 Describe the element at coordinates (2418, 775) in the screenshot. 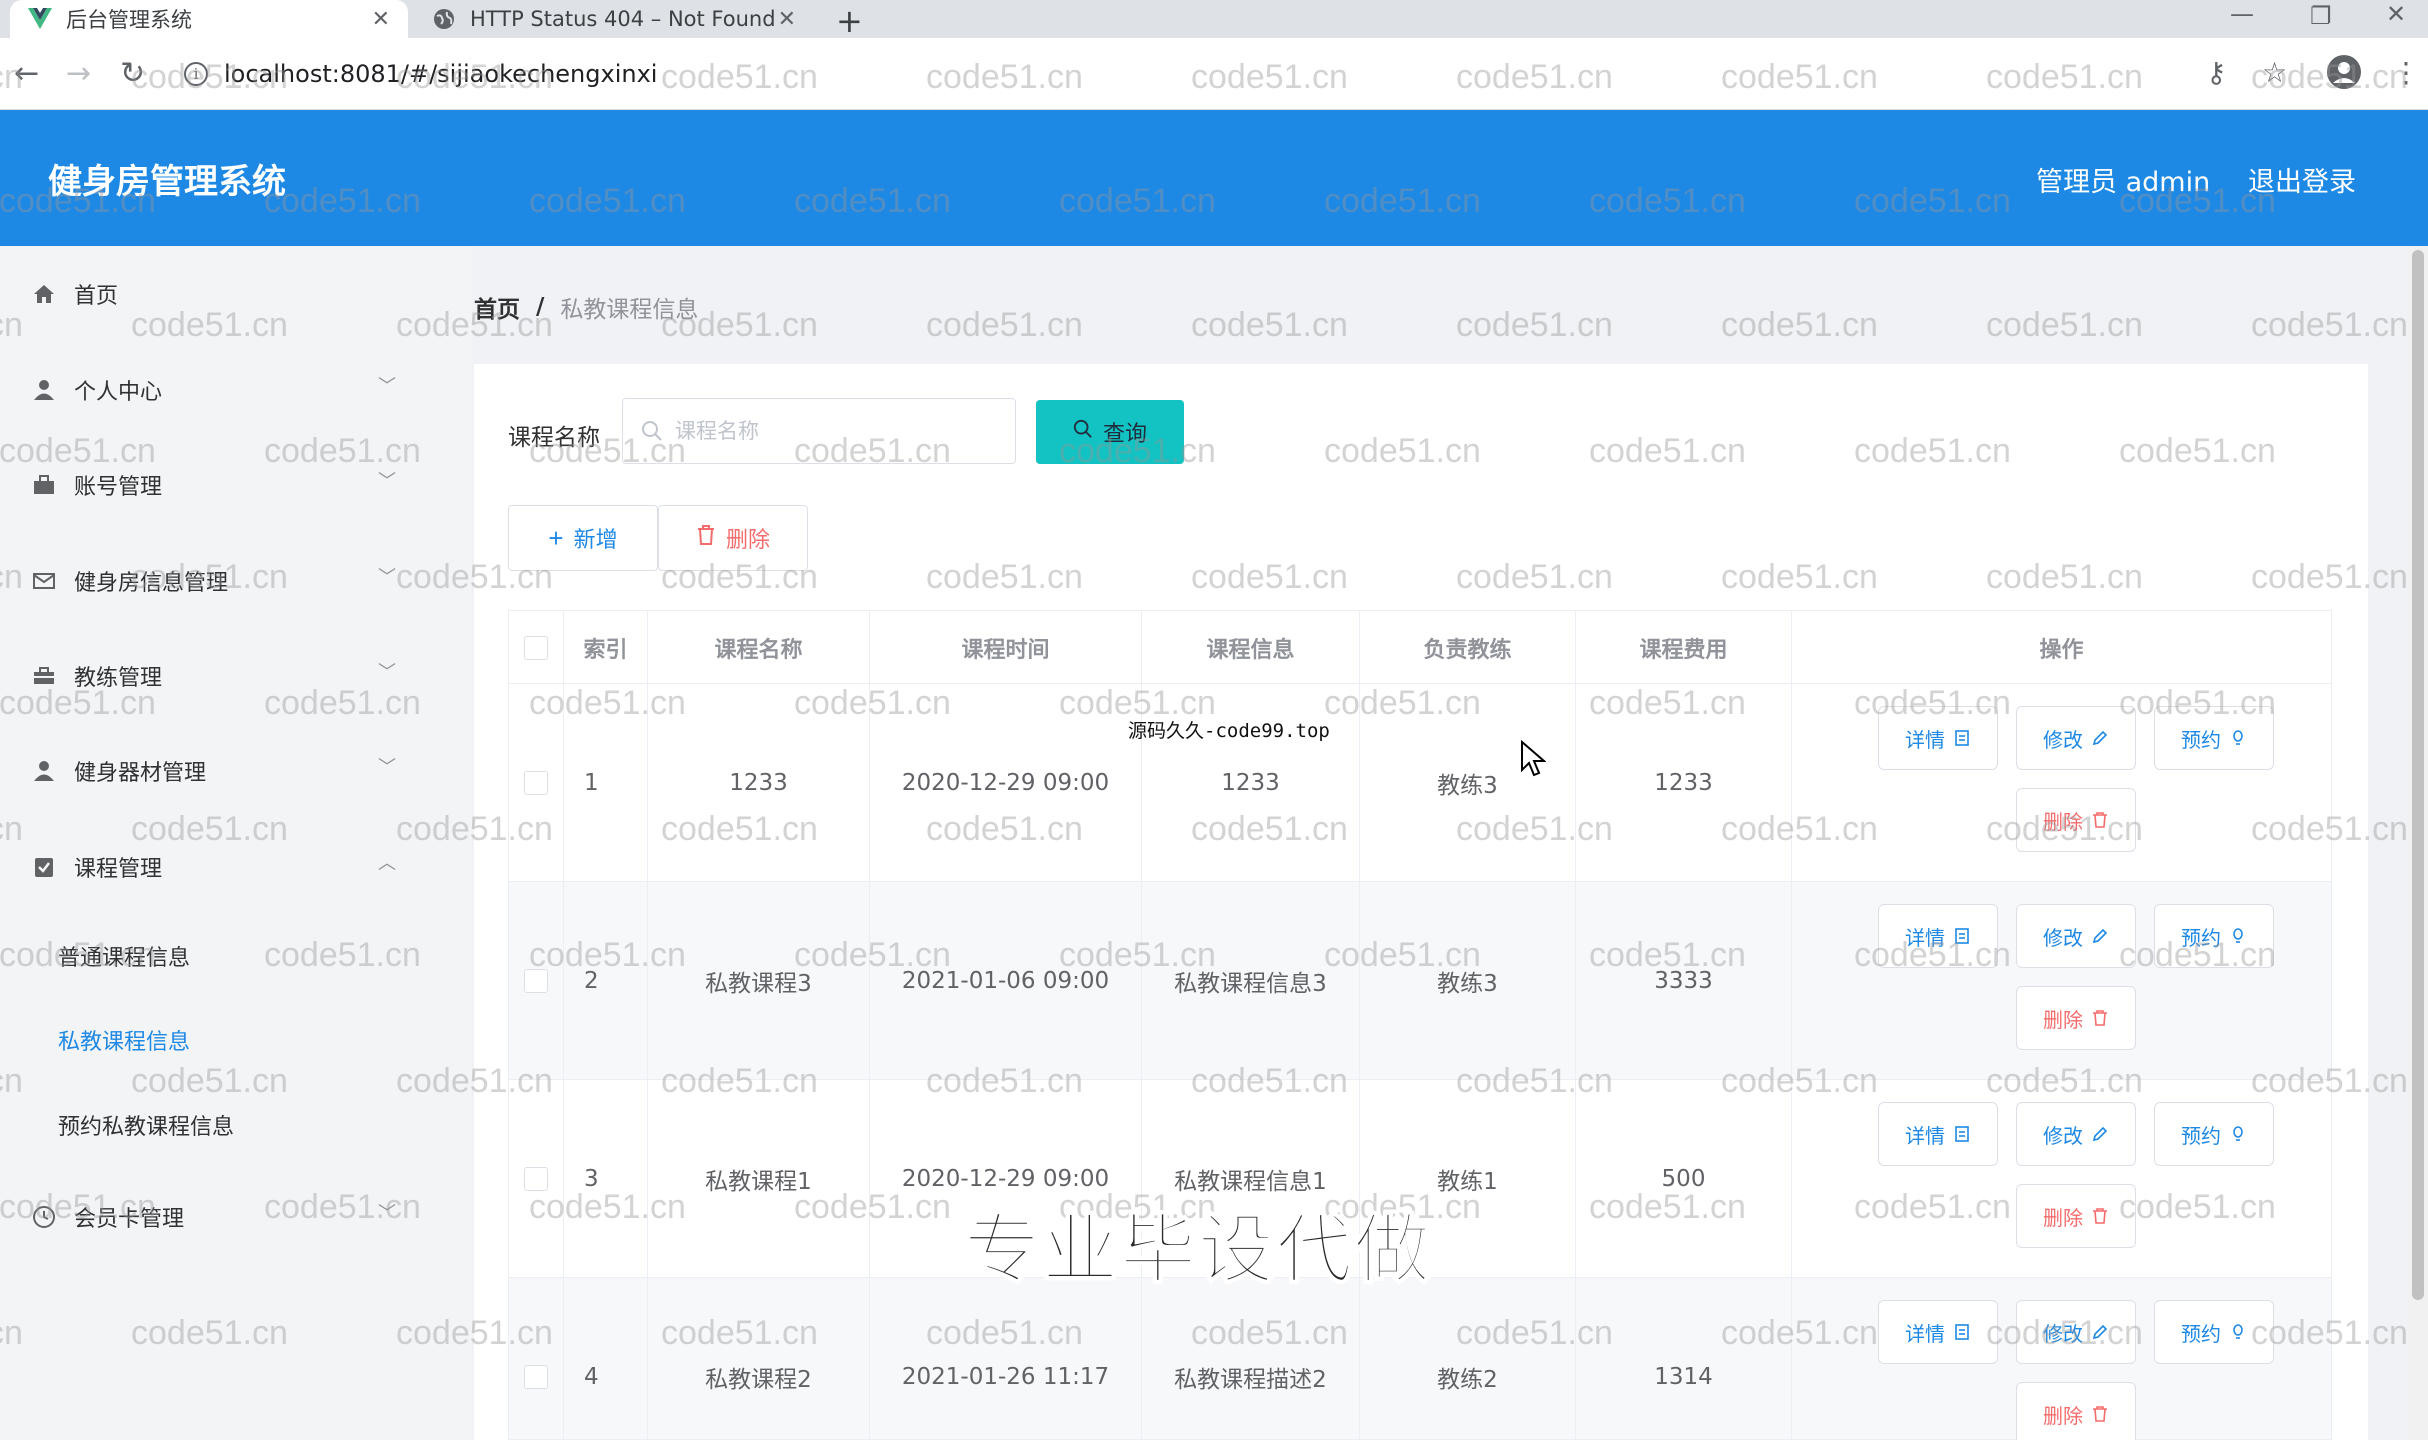

I see `scrollbar-thumb` at that location.